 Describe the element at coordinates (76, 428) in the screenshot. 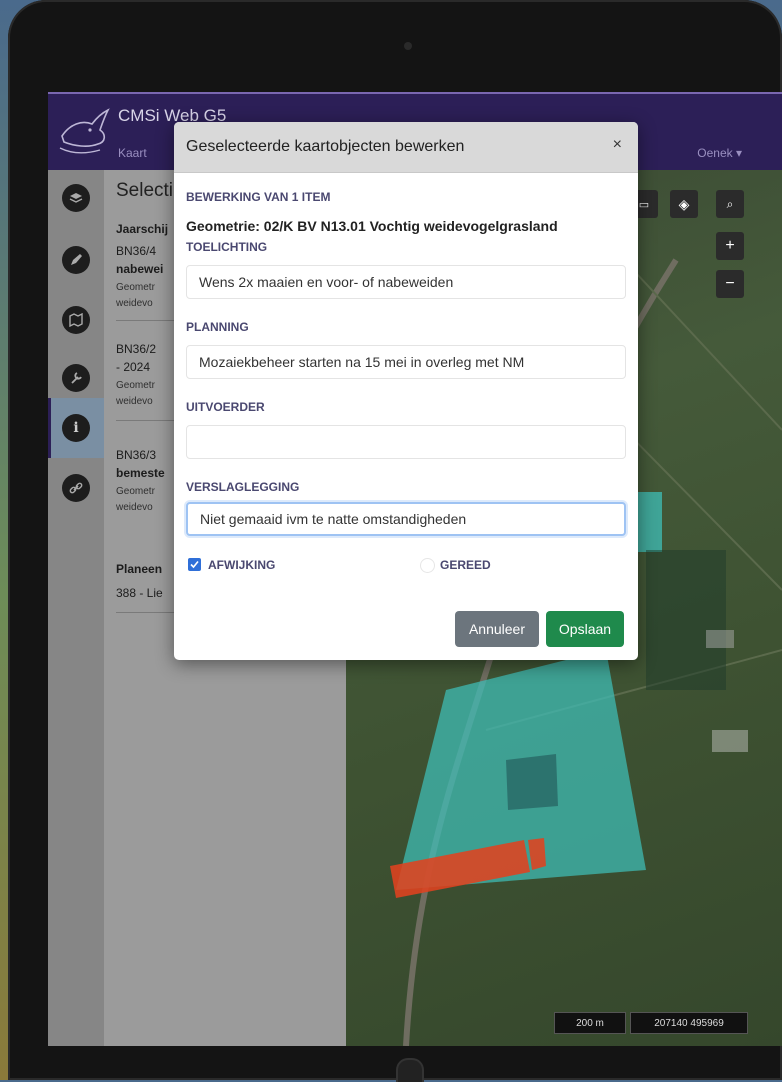

I see `info-icon: i` at that location.